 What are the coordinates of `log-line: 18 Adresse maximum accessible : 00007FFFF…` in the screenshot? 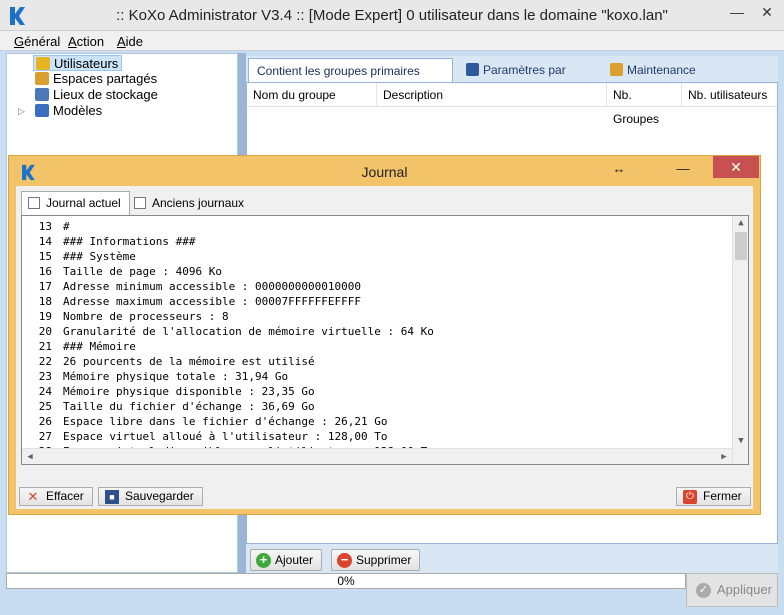 It's located at (378, 301).